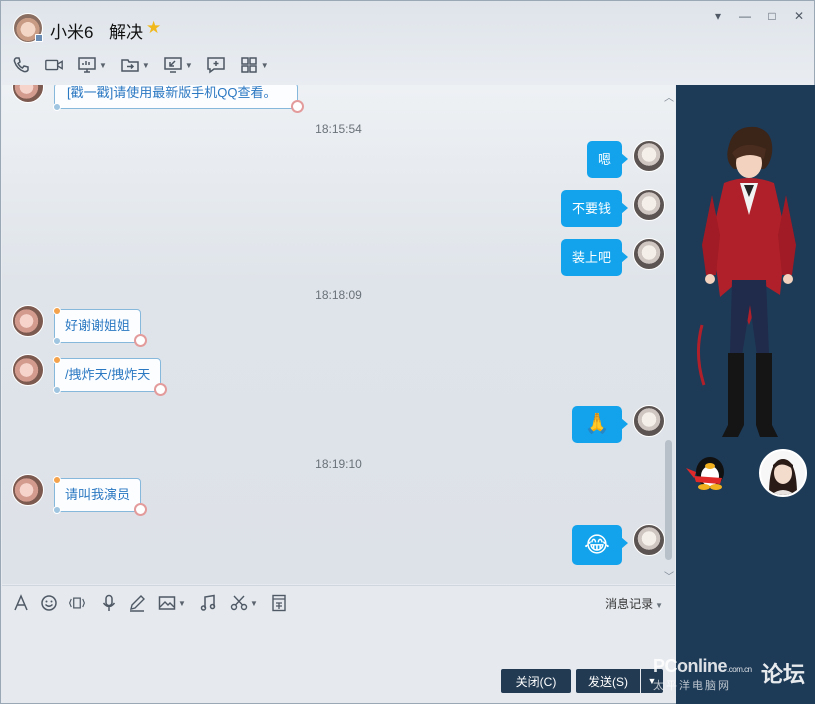 The height and width of the screenshot is (704, 815). Describe the element at coordinates (338, 129) in the screenshot. I see `message-timestamp: 18:15:54` at that location.